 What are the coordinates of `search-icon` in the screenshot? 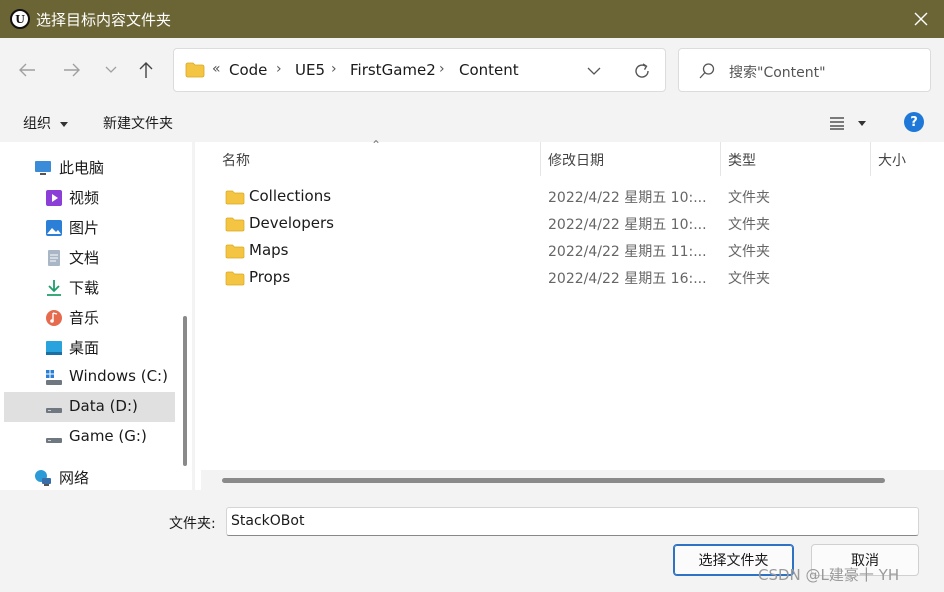 It's located at (707, 71).